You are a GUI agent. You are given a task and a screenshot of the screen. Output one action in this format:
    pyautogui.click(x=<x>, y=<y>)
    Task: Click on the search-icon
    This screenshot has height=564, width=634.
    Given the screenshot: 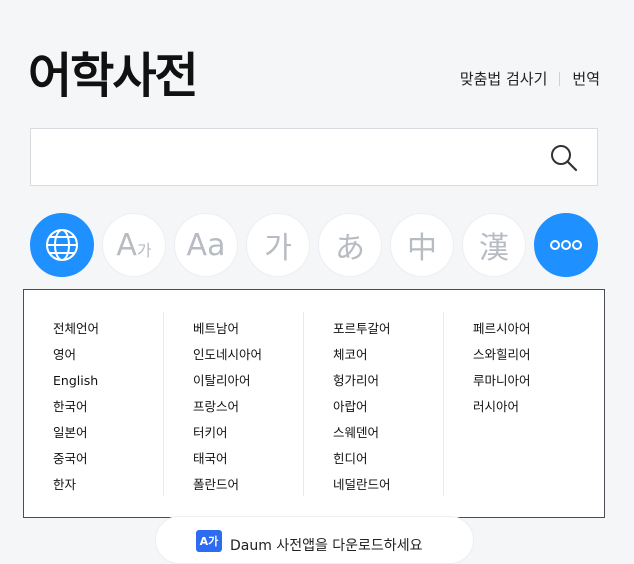 What is the action you would take?
    pyautogui.click(x=564, y=158)
    